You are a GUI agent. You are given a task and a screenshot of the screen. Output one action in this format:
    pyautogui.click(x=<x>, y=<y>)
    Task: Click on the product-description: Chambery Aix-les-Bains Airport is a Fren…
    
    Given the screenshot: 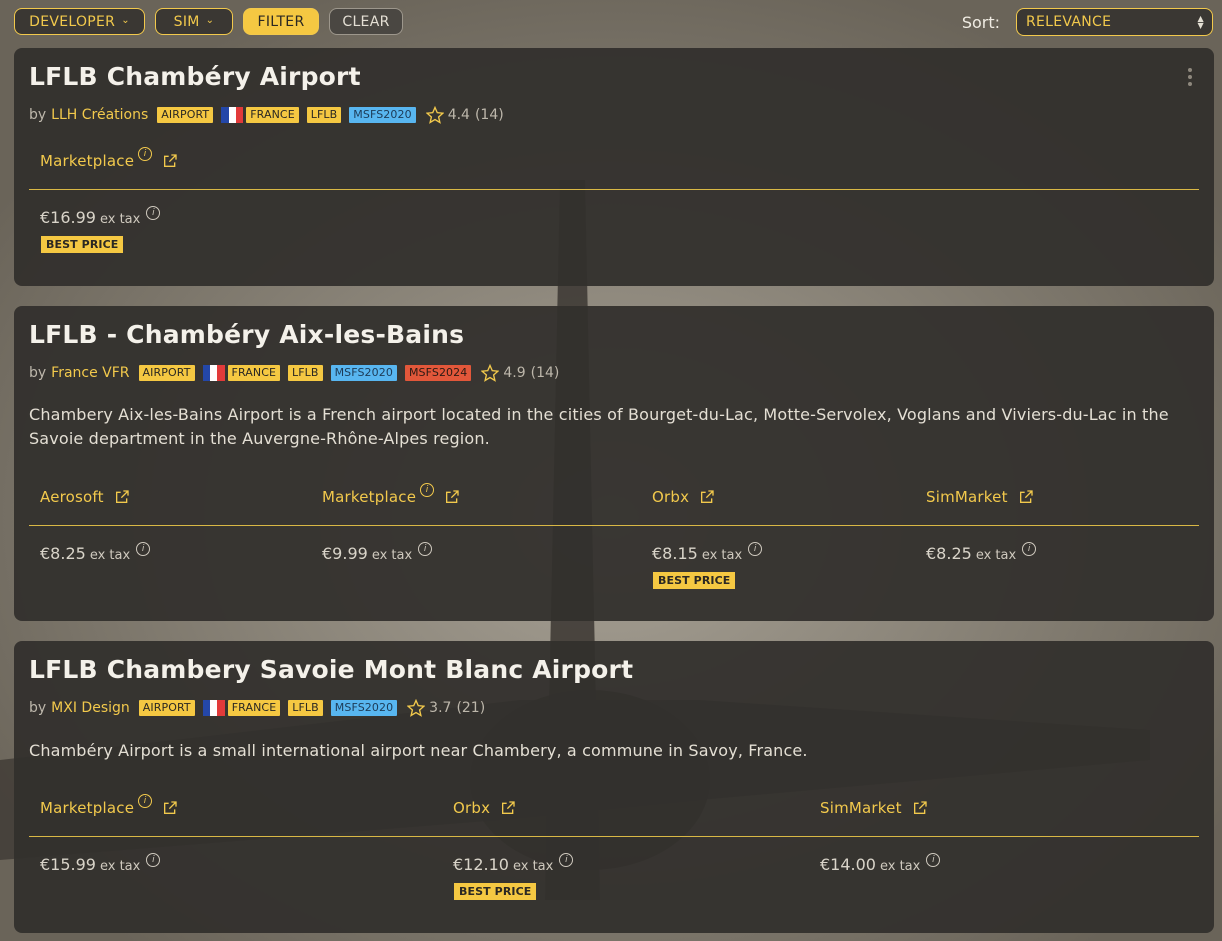 What is the action you would take?
    pyautogui.click(x=599, y=426)
    